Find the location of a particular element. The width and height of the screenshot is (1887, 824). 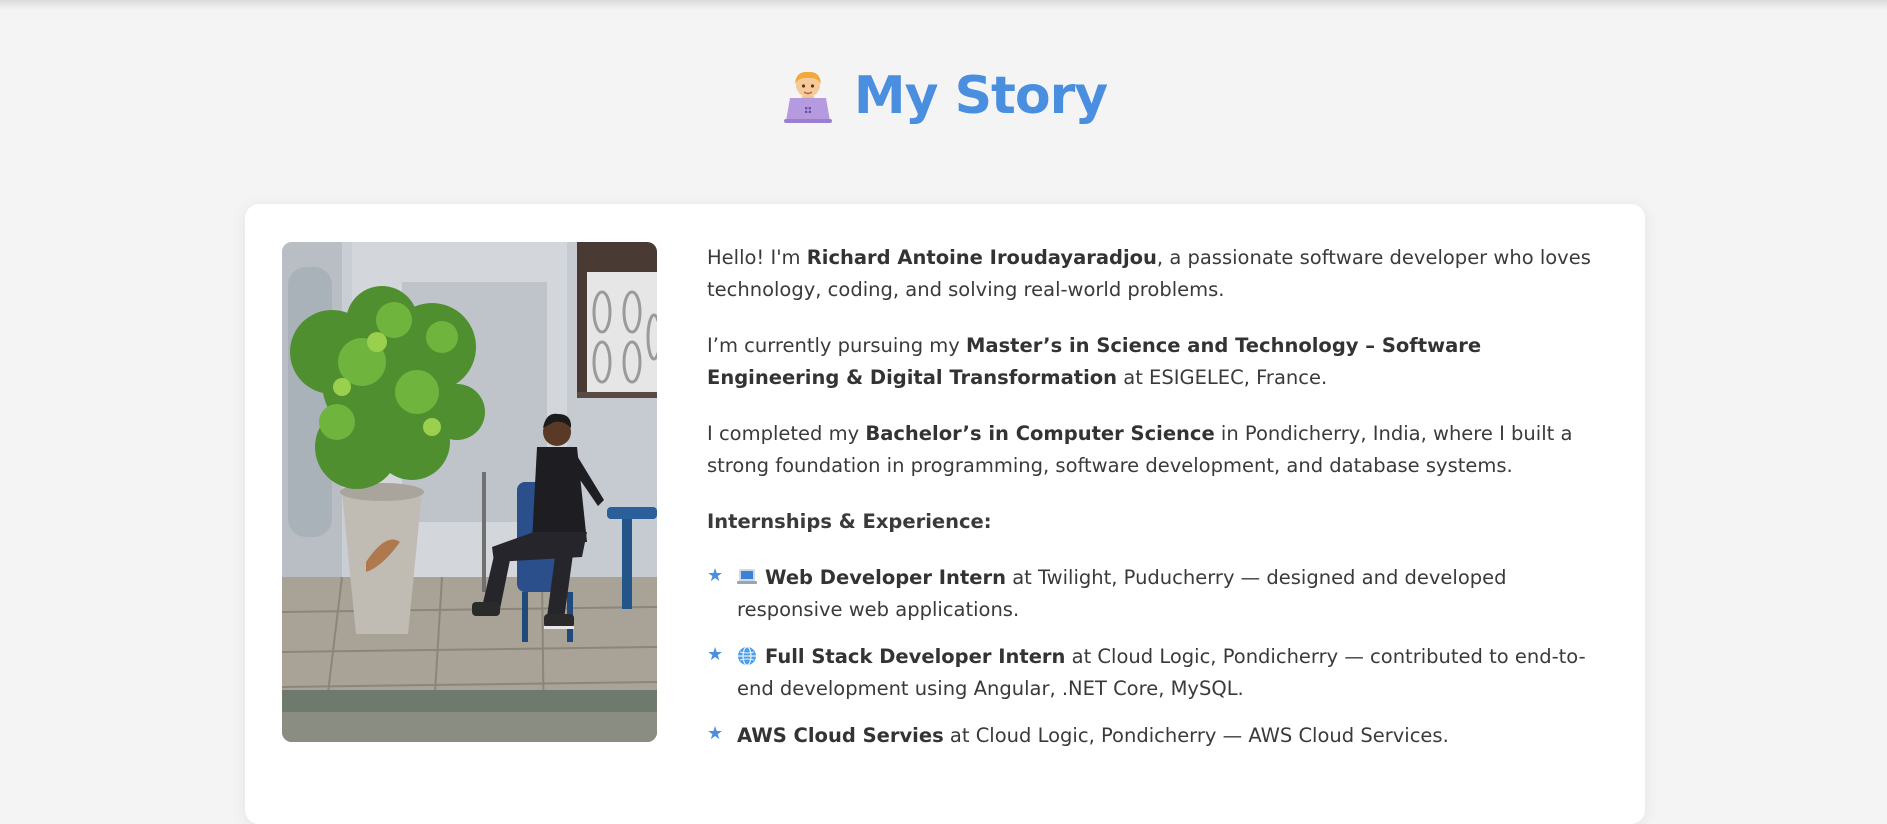

top-nav-shadow is located at coordinates (943, 5).